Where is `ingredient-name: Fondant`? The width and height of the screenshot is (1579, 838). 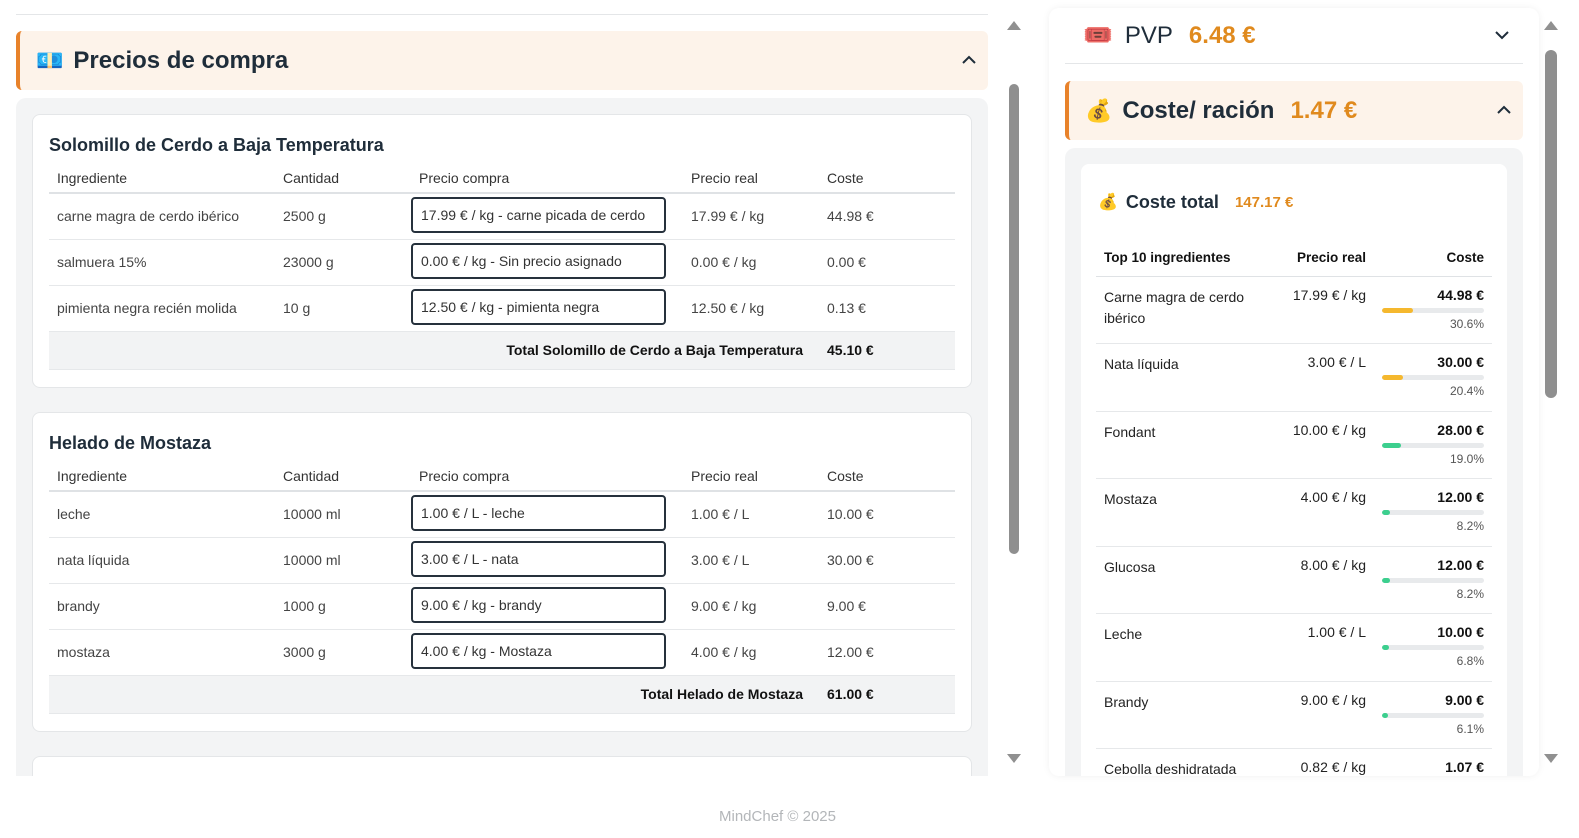
ingredient-name: Fondant is located at coordinates (1176, 445).